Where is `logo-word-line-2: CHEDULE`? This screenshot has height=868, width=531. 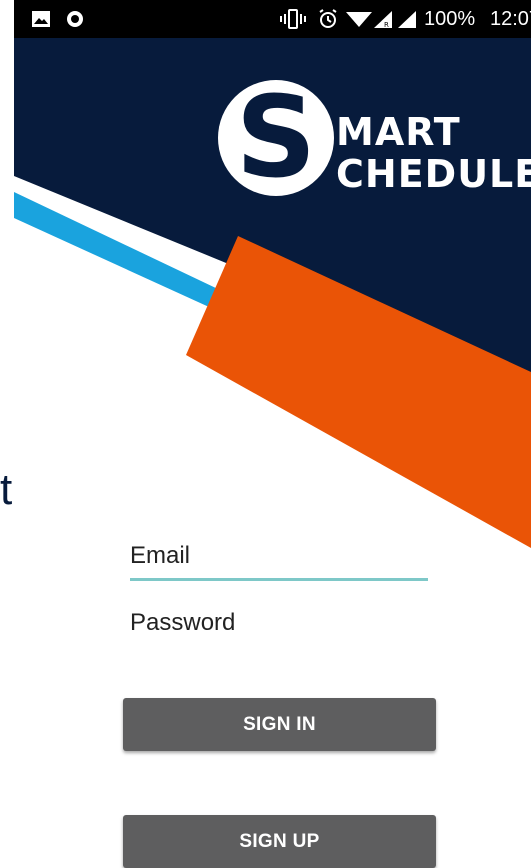
logo-word-line-2: CHEDULE is located at coordinates (433, 174).